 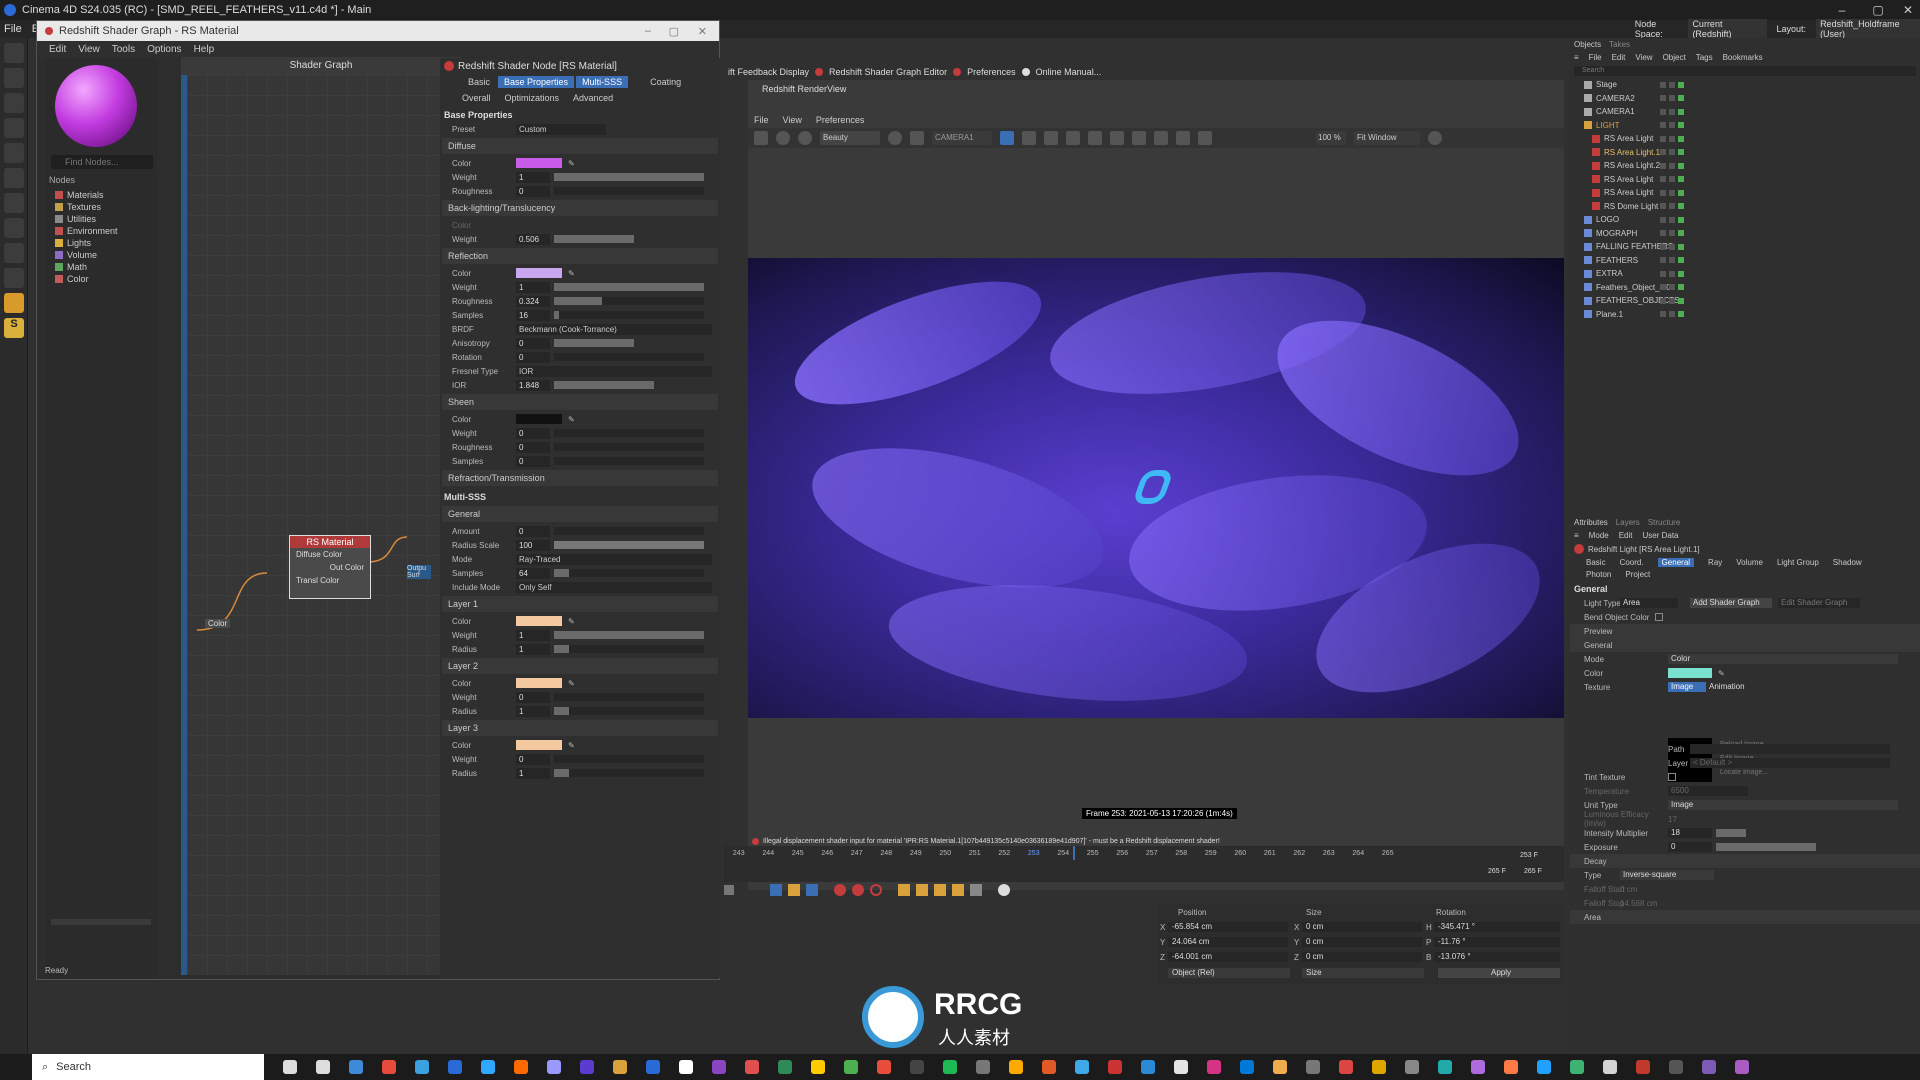 I want to click on play-icon, so click(x=783, y=138).